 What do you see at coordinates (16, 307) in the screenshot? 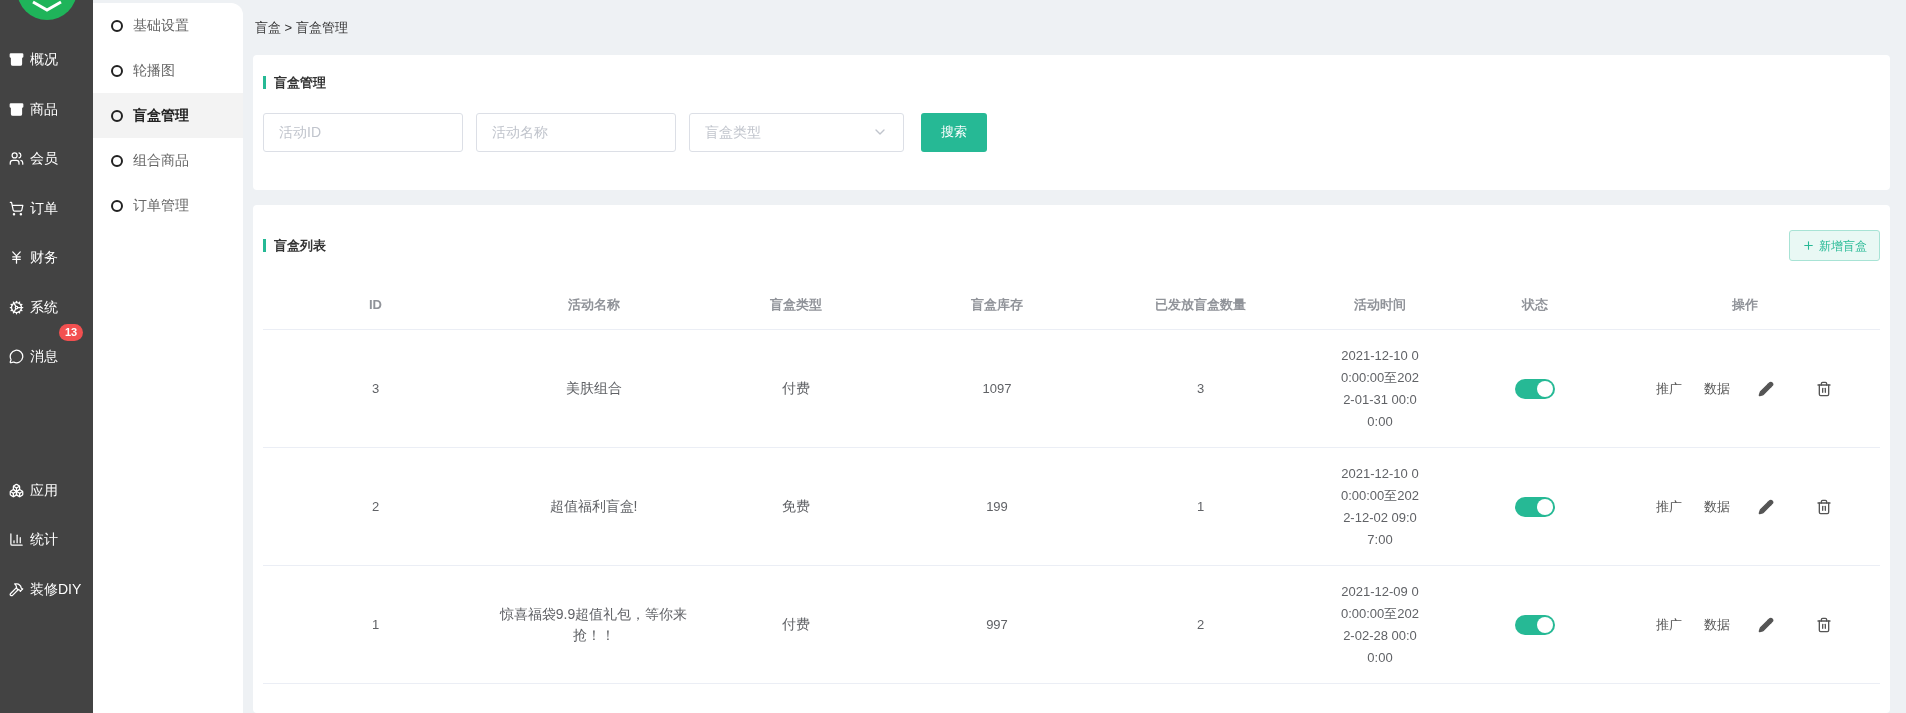
I see `settings-icon` at bounding box center [16, 307].